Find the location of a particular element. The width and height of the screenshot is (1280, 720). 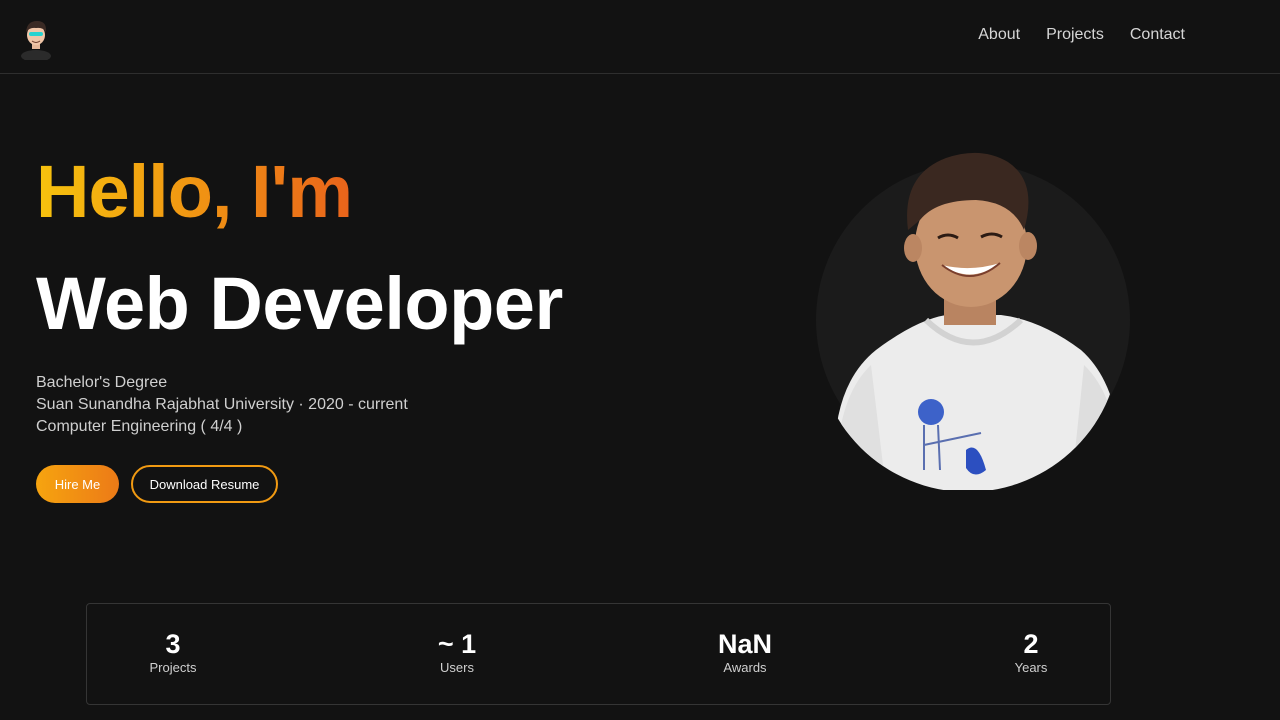

hire-me-button: Hire Me is located at coordinates (77, 484).